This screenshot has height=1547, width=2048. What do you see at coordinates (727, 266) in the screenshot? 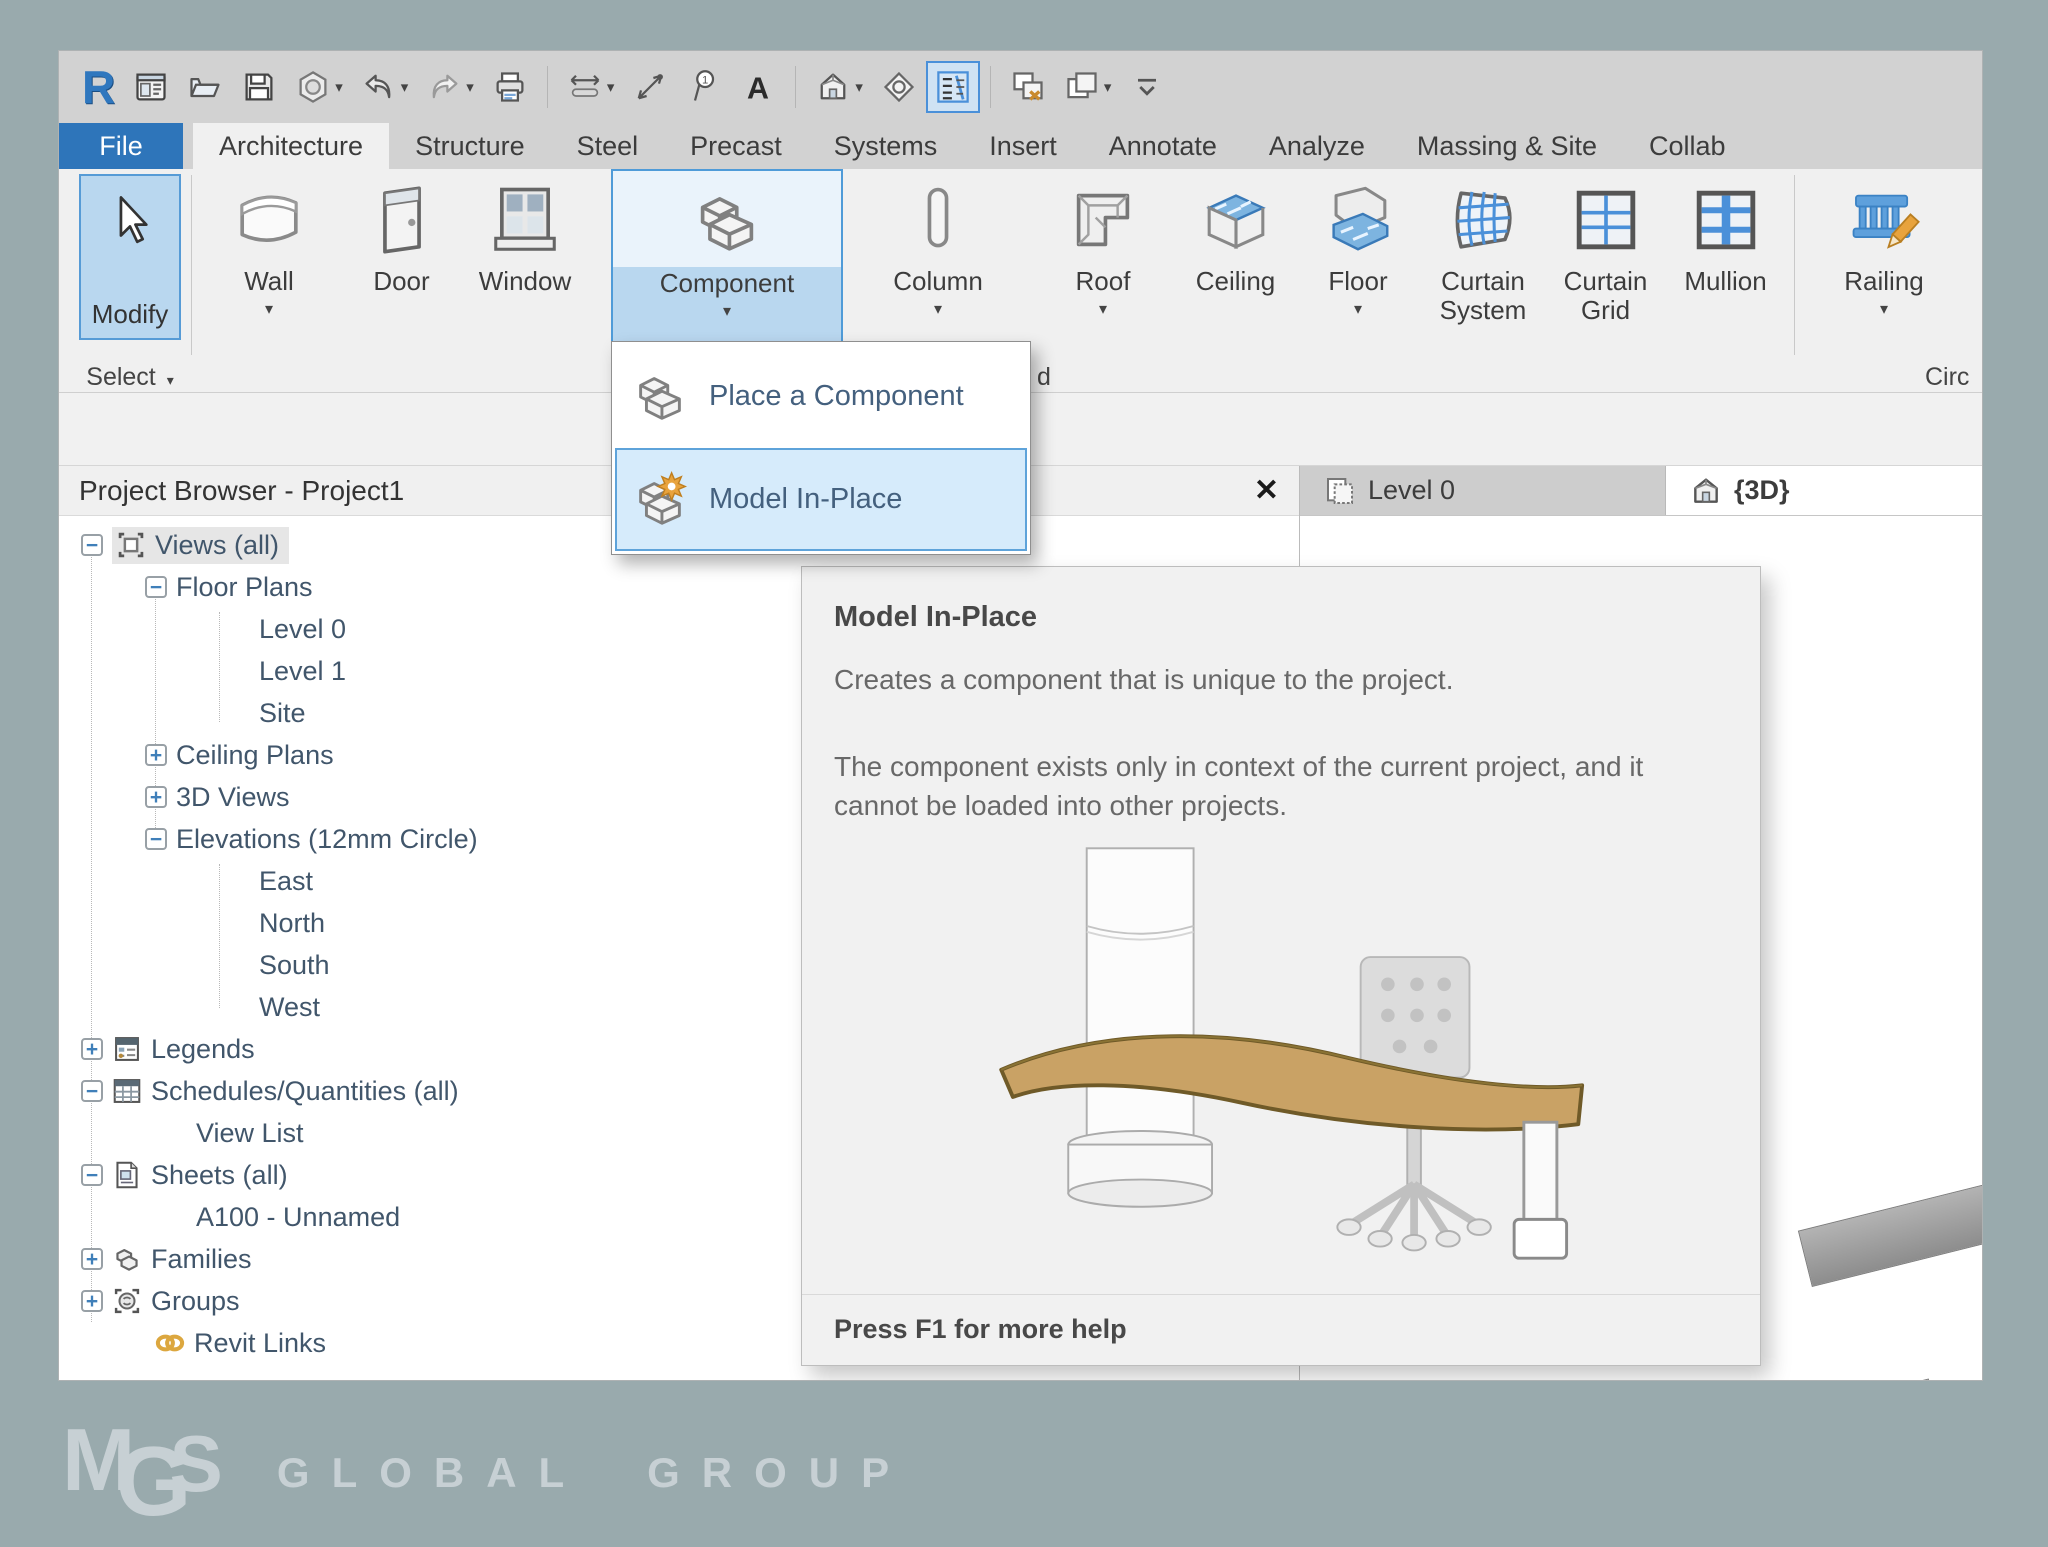
I see `component-button: Component ▾` at bounding box center [727, 266].